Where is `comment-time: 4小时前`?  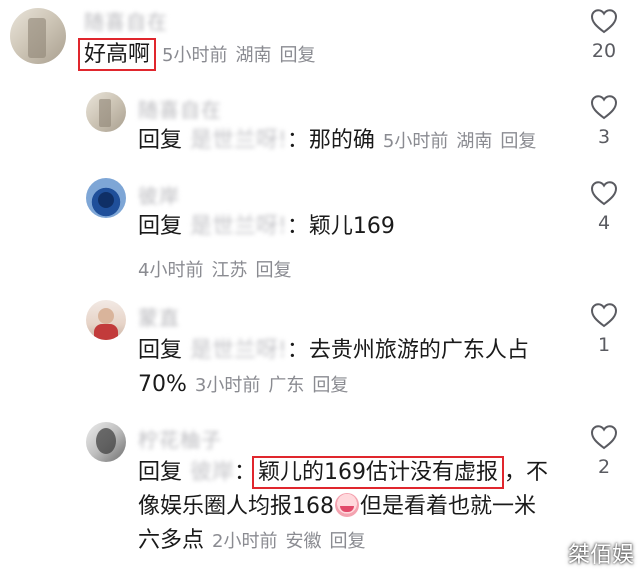 comment-time: 4小时前 is located at coordinates (171, 270).